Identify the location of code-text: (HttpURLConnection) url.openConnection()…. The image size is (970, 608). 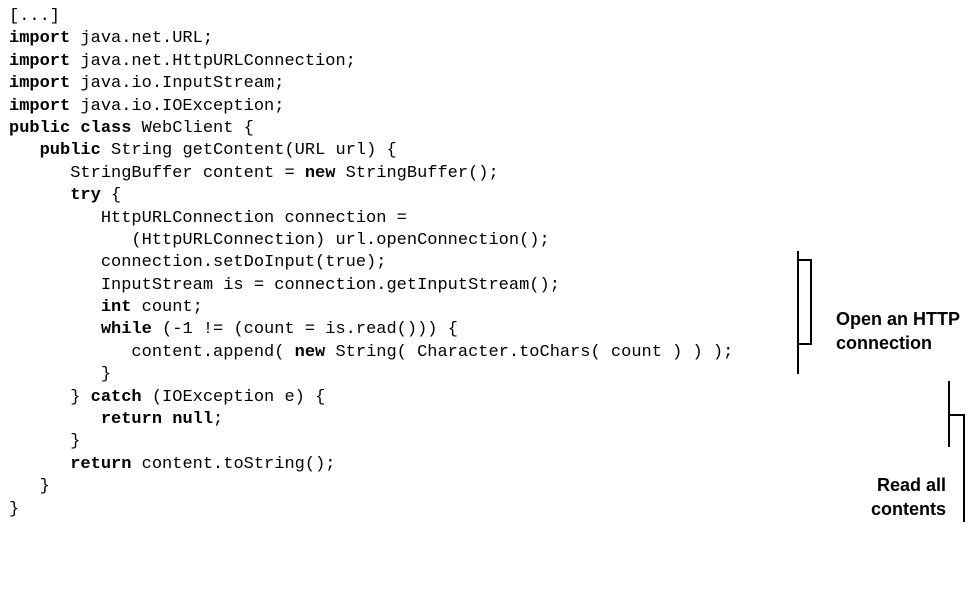
(279, 240).